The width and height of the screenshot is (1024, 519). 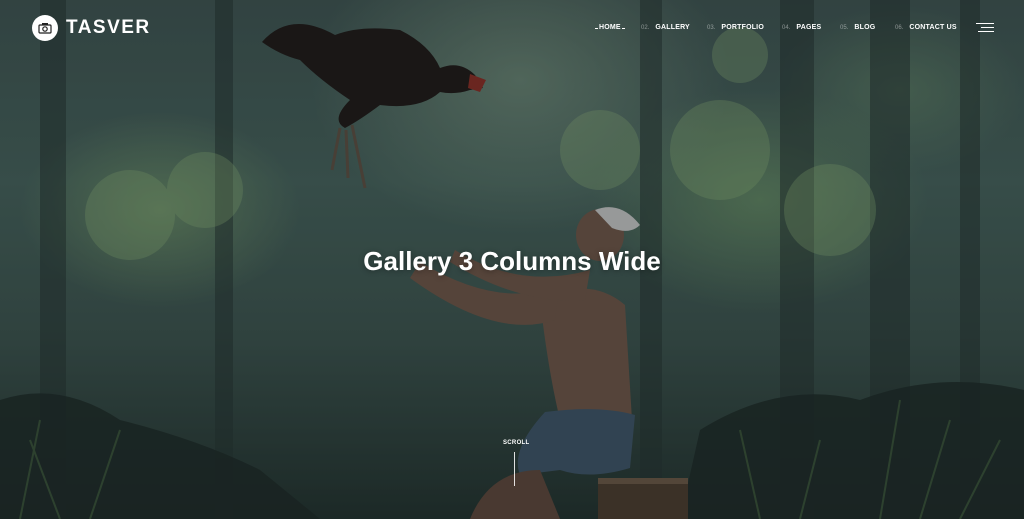 I want to click on nav-label: HOME, so click(x=610, y=27).